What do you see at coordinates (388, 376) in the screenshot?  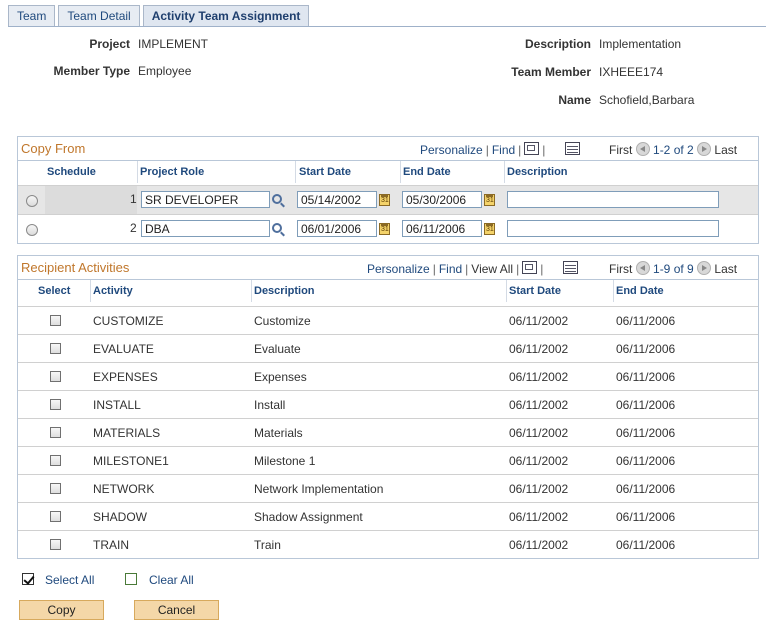 I see `table-row: EXPENSES Expenses 06/11/2002 06/11/2006` at bounding box center [388, 376].